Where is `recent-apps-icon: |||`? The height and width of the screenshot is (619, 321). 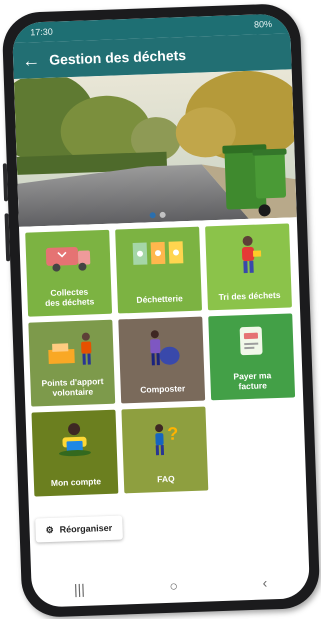
recent-apps-icon: ||| is located at coordinates (79, 589).